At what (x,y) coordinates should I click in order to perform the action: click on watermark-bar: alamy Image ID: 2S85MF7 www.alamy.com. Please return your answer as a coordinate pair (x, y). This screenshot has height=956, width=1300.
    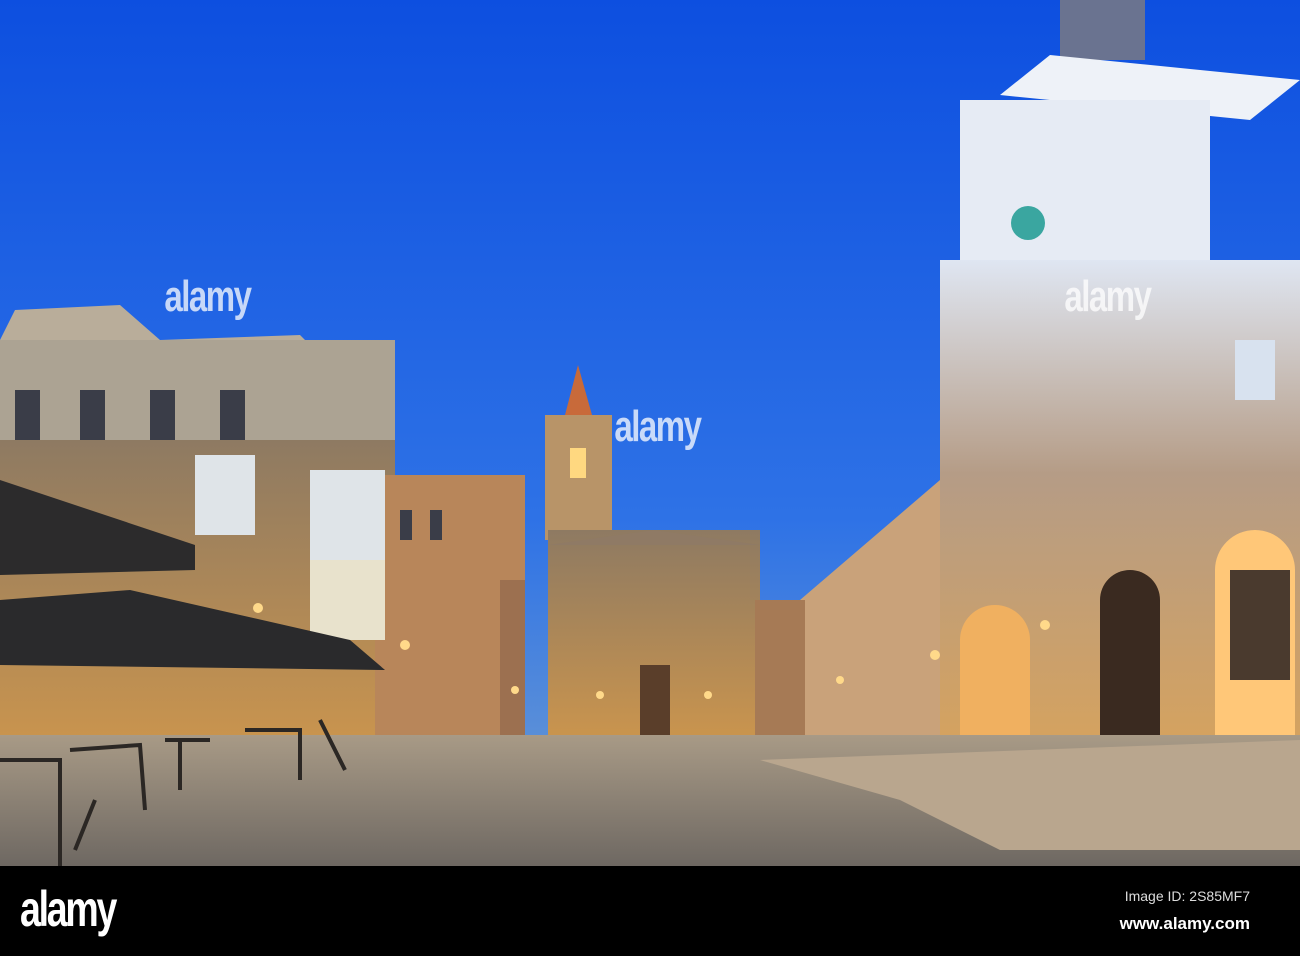
    Looking at the image, I should click on (650, 911).